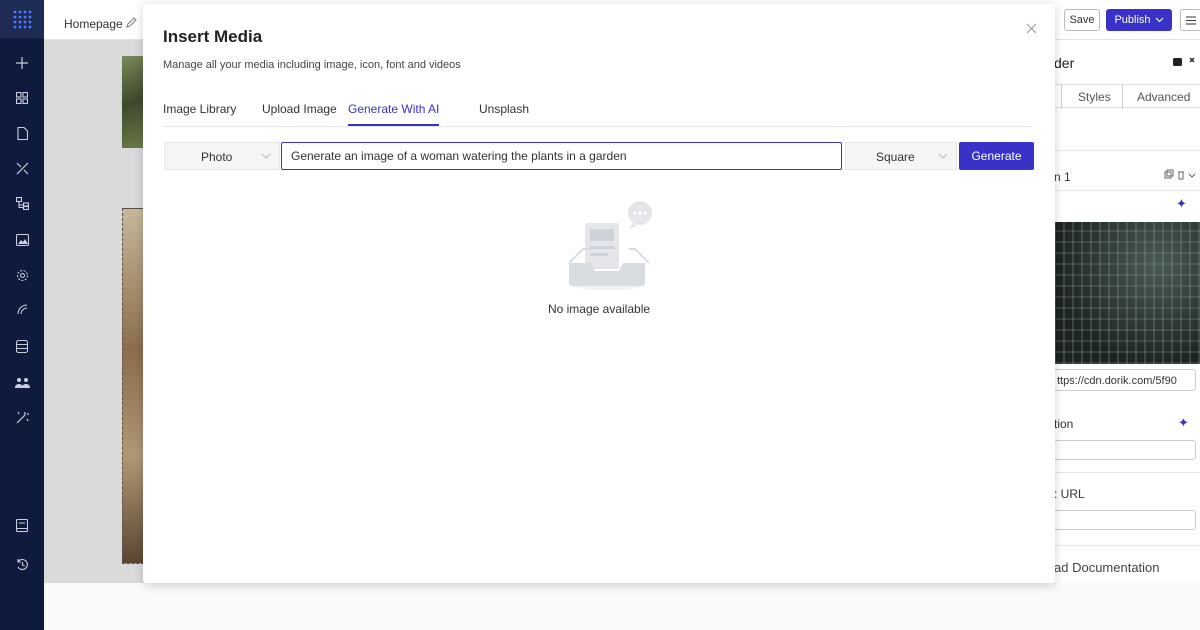  I want to click on tab-generate-with-ai: Generate With AI, so click(394, 114).